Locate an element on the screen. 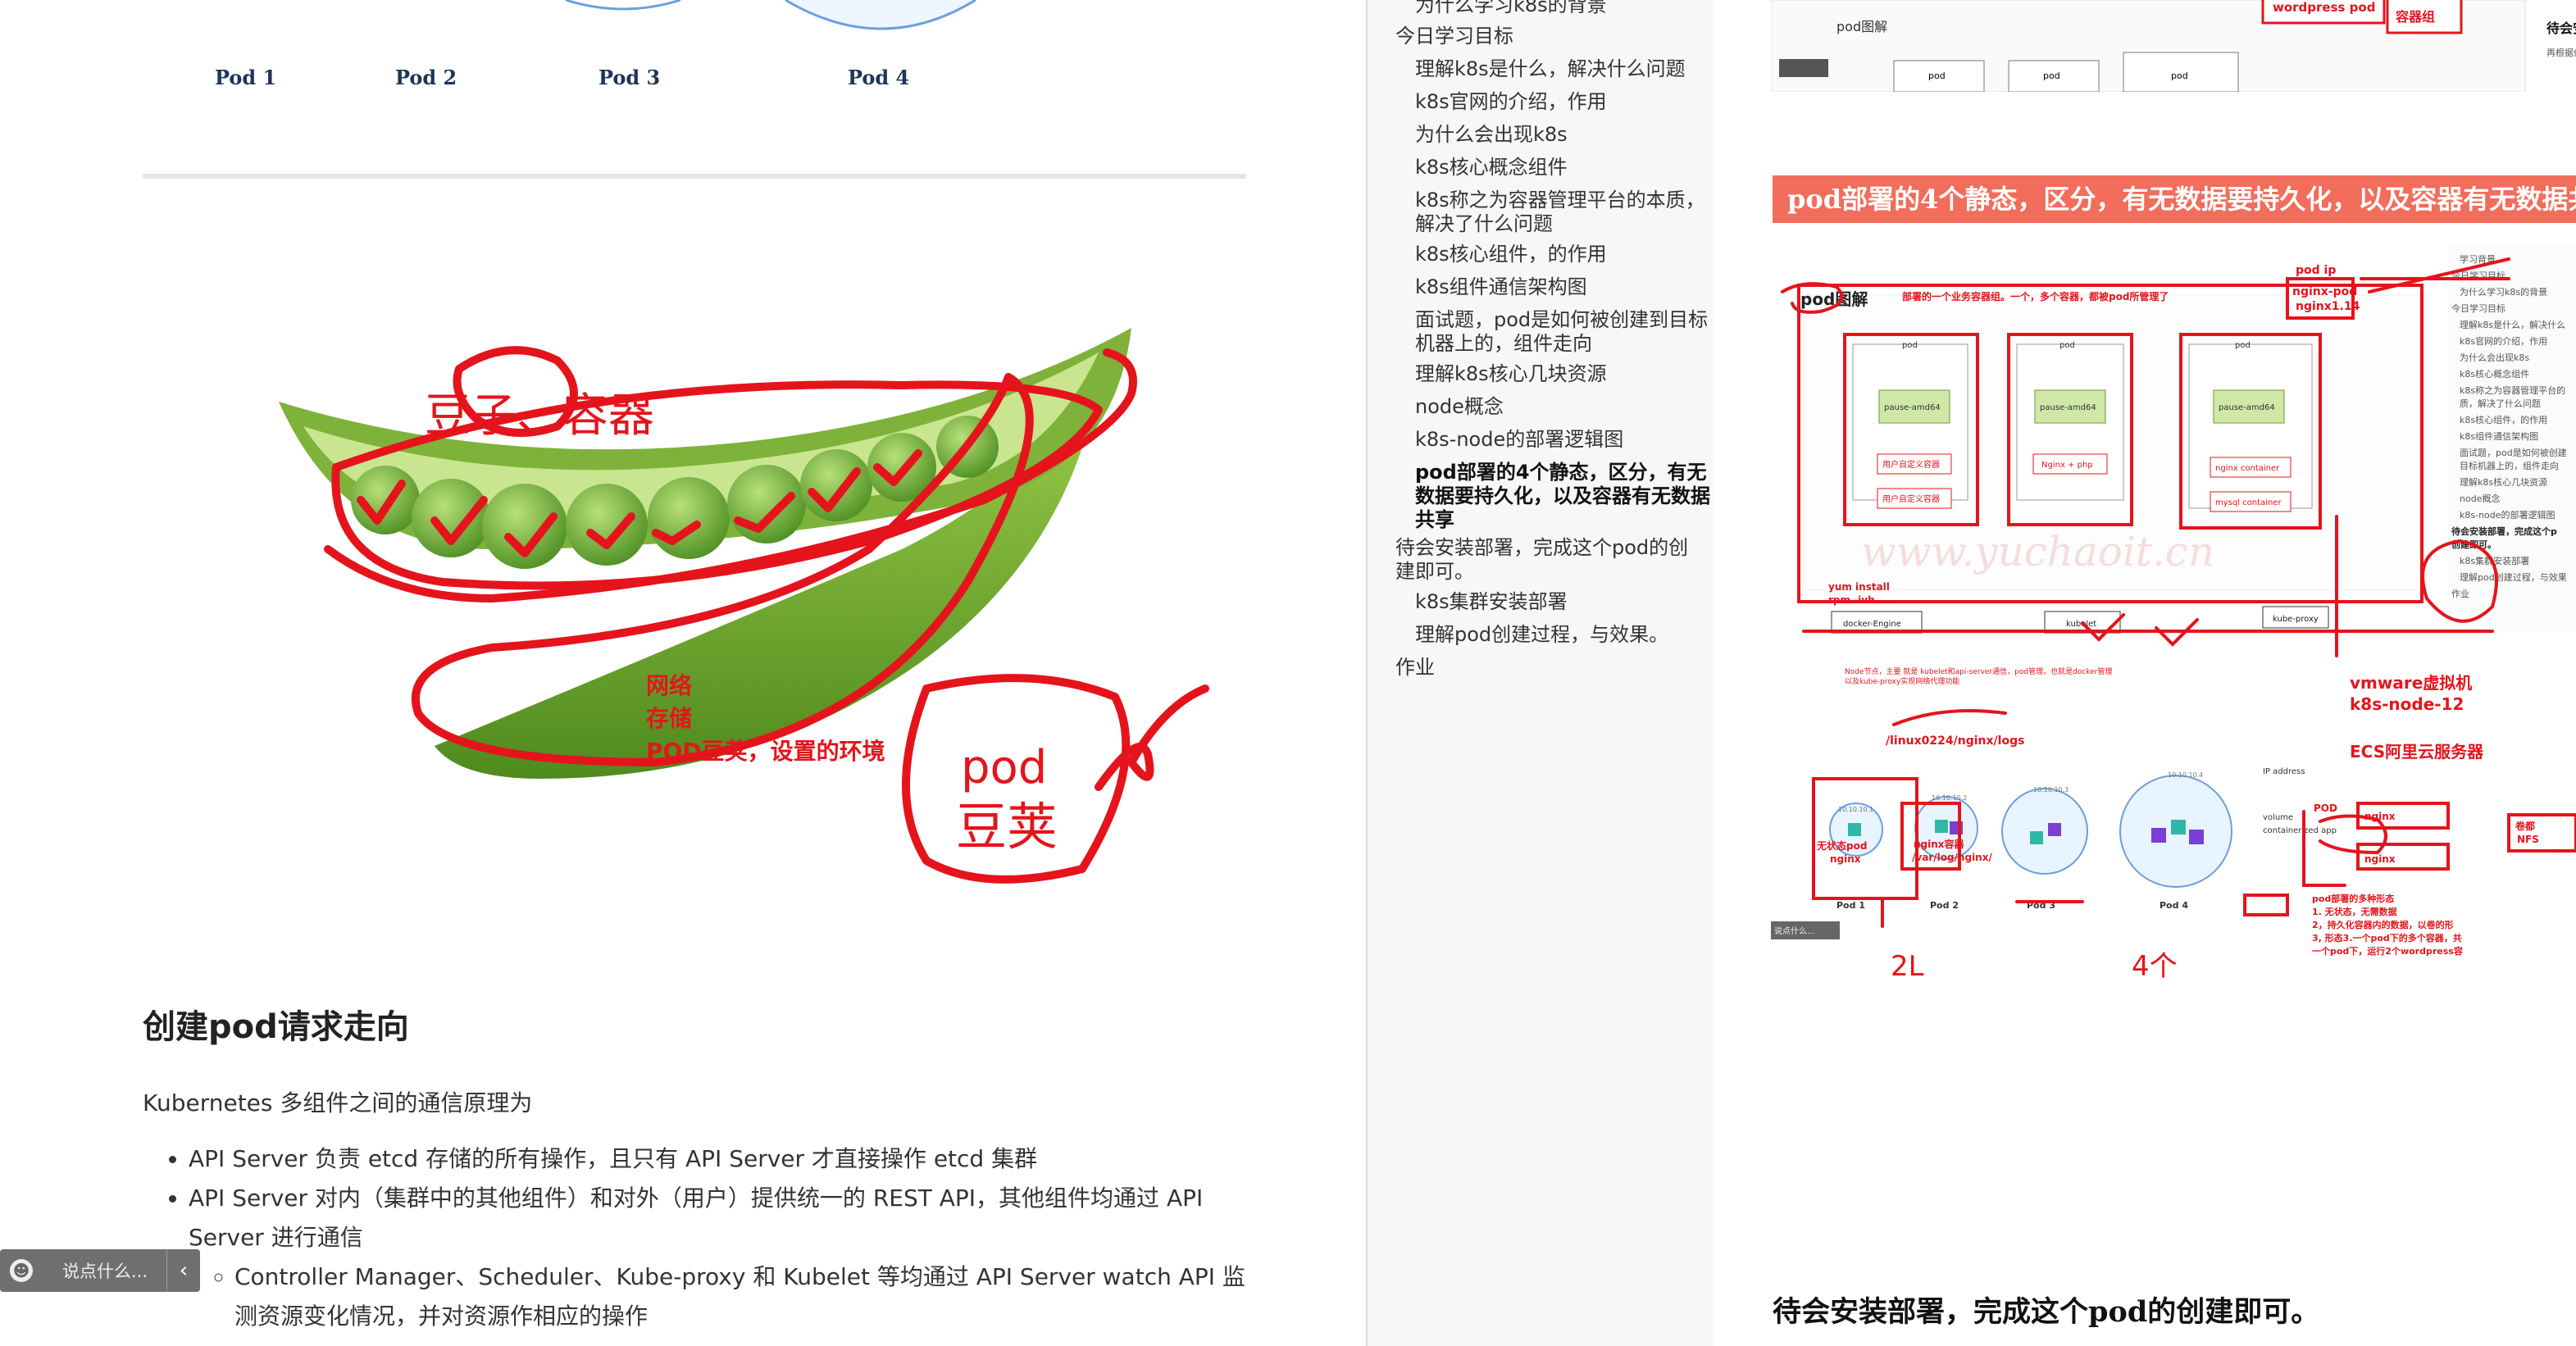 The height and width of the screenshot is (1346, 2576). toc-item: k8s核心组件，的作用 is located at coordinates (1563, 255).